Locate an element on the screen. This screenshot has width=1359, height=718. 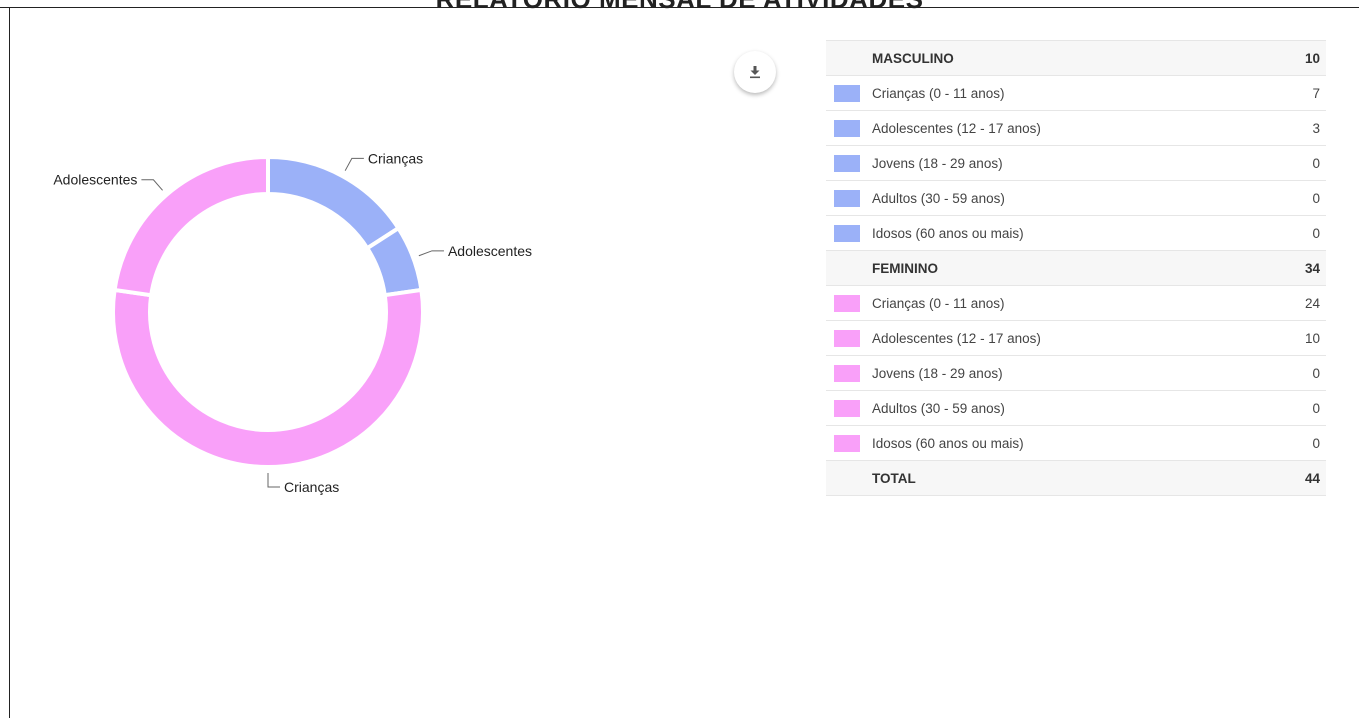
legend-row: Adolescentes (12 - 17 anos) 3 is located at coordinates (1076, 128).